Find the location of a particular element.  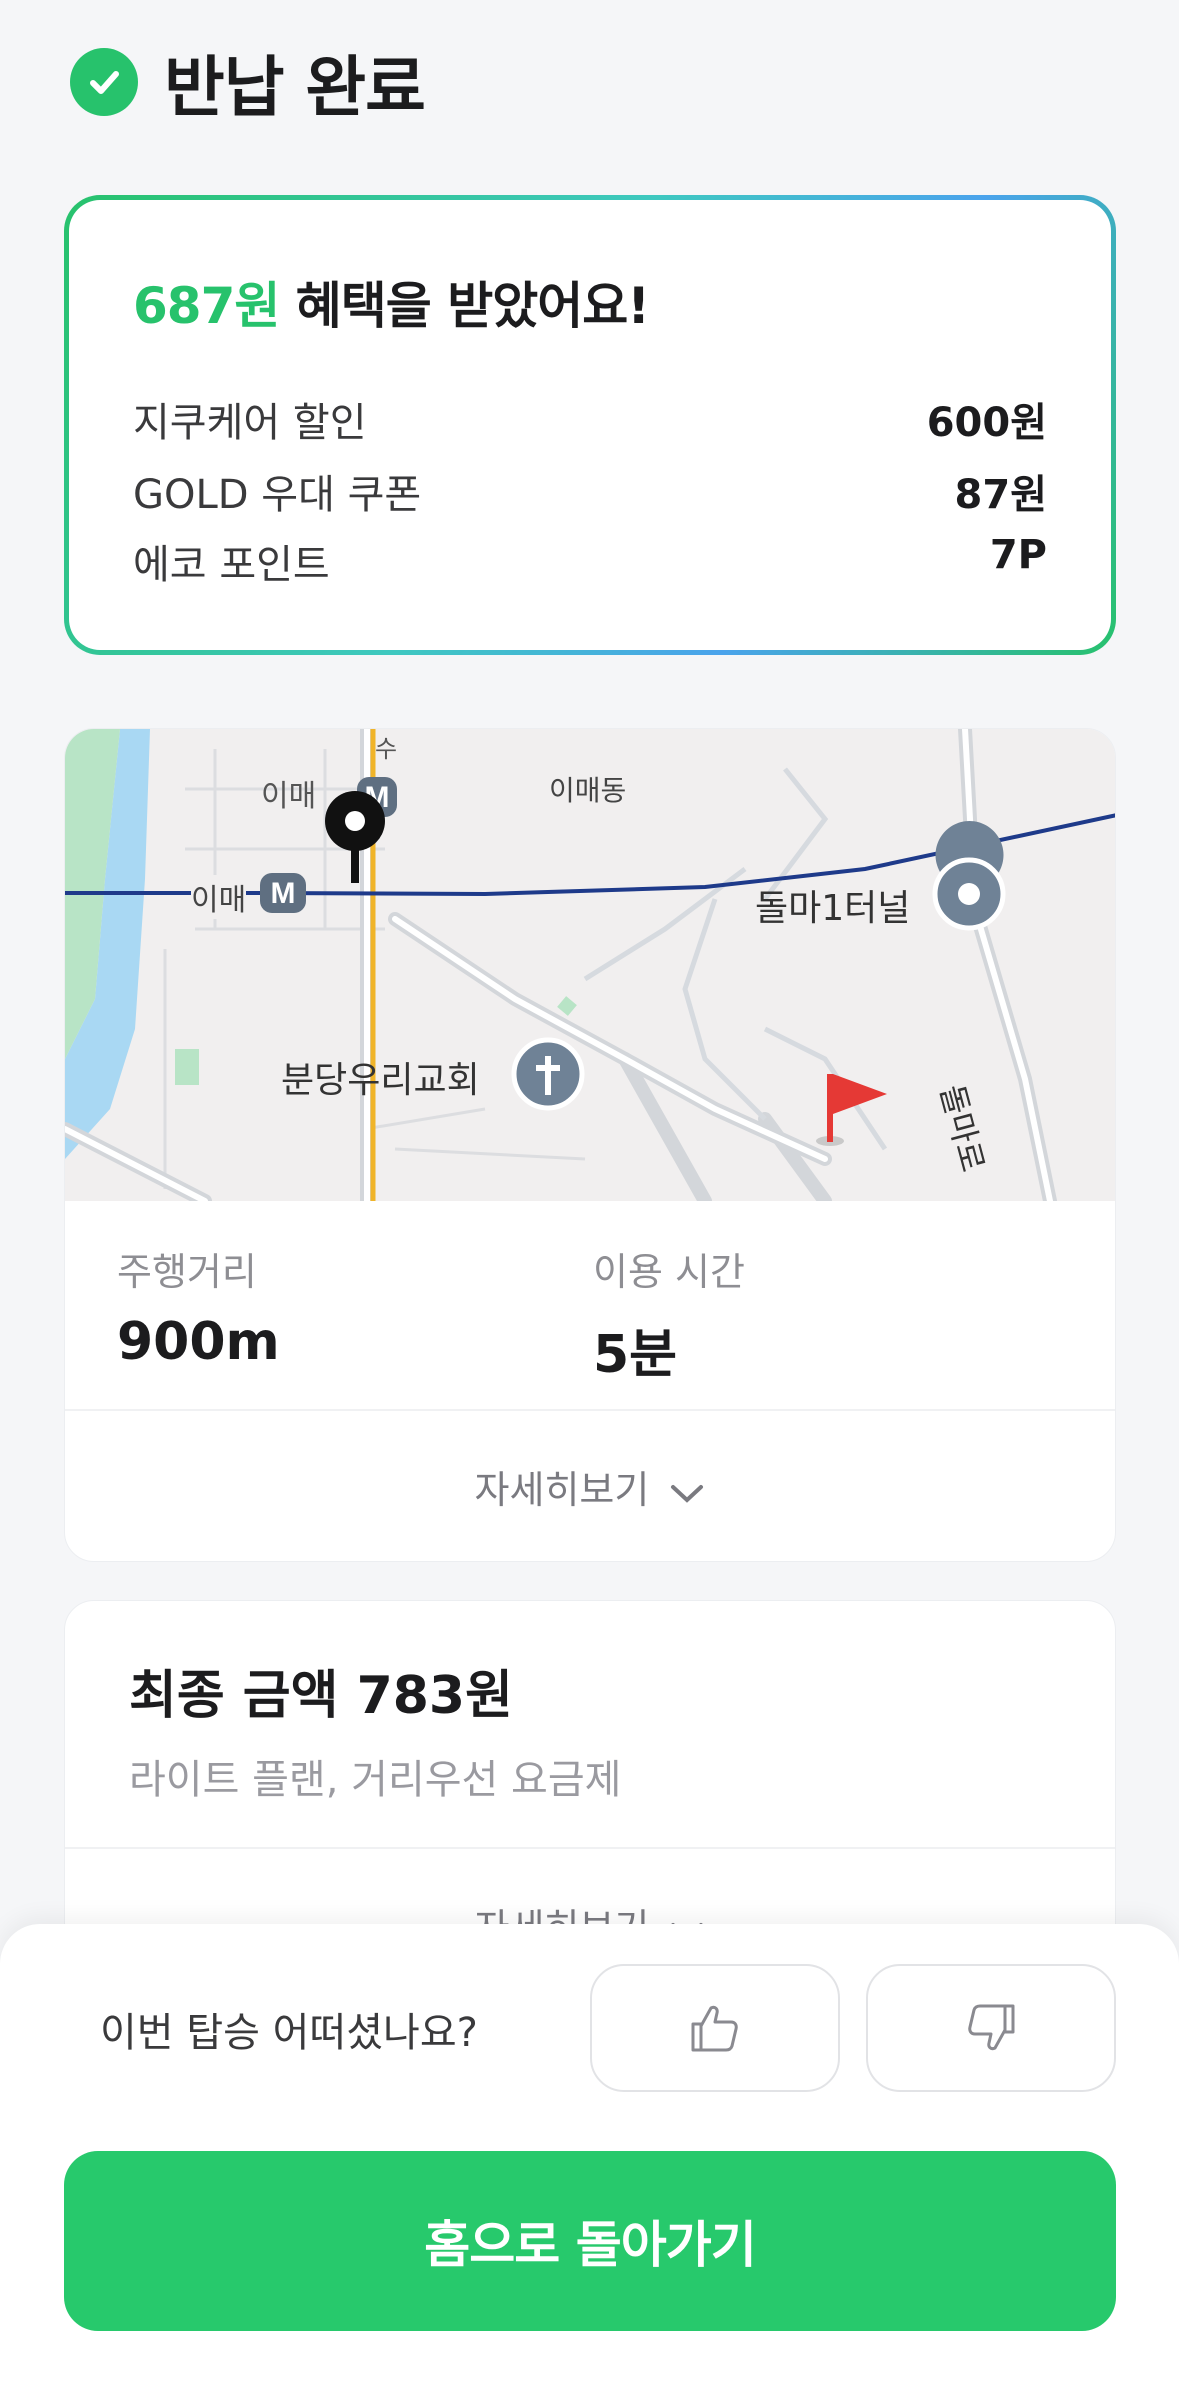

time-label: 이용 시간 is located at coordinates (669, 1272).